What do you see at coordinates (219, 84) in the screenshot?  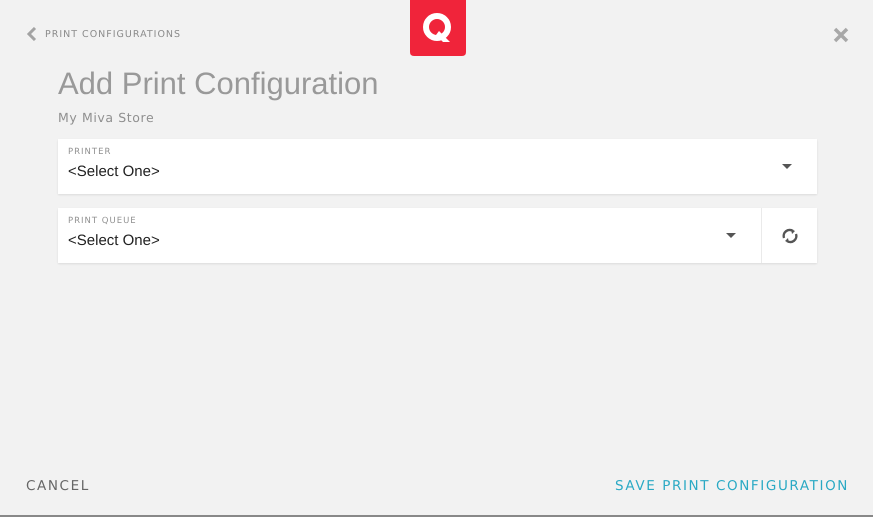 I see `page-title: Add Print Configuration` at bounding box center [219, 84].